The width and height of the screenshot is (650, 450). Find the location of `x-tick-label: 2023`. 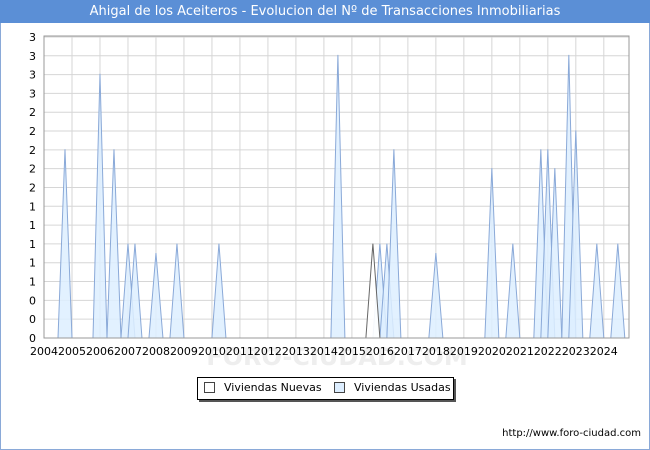

x-tick-label: 2023 is located at coordinates (576, 351).